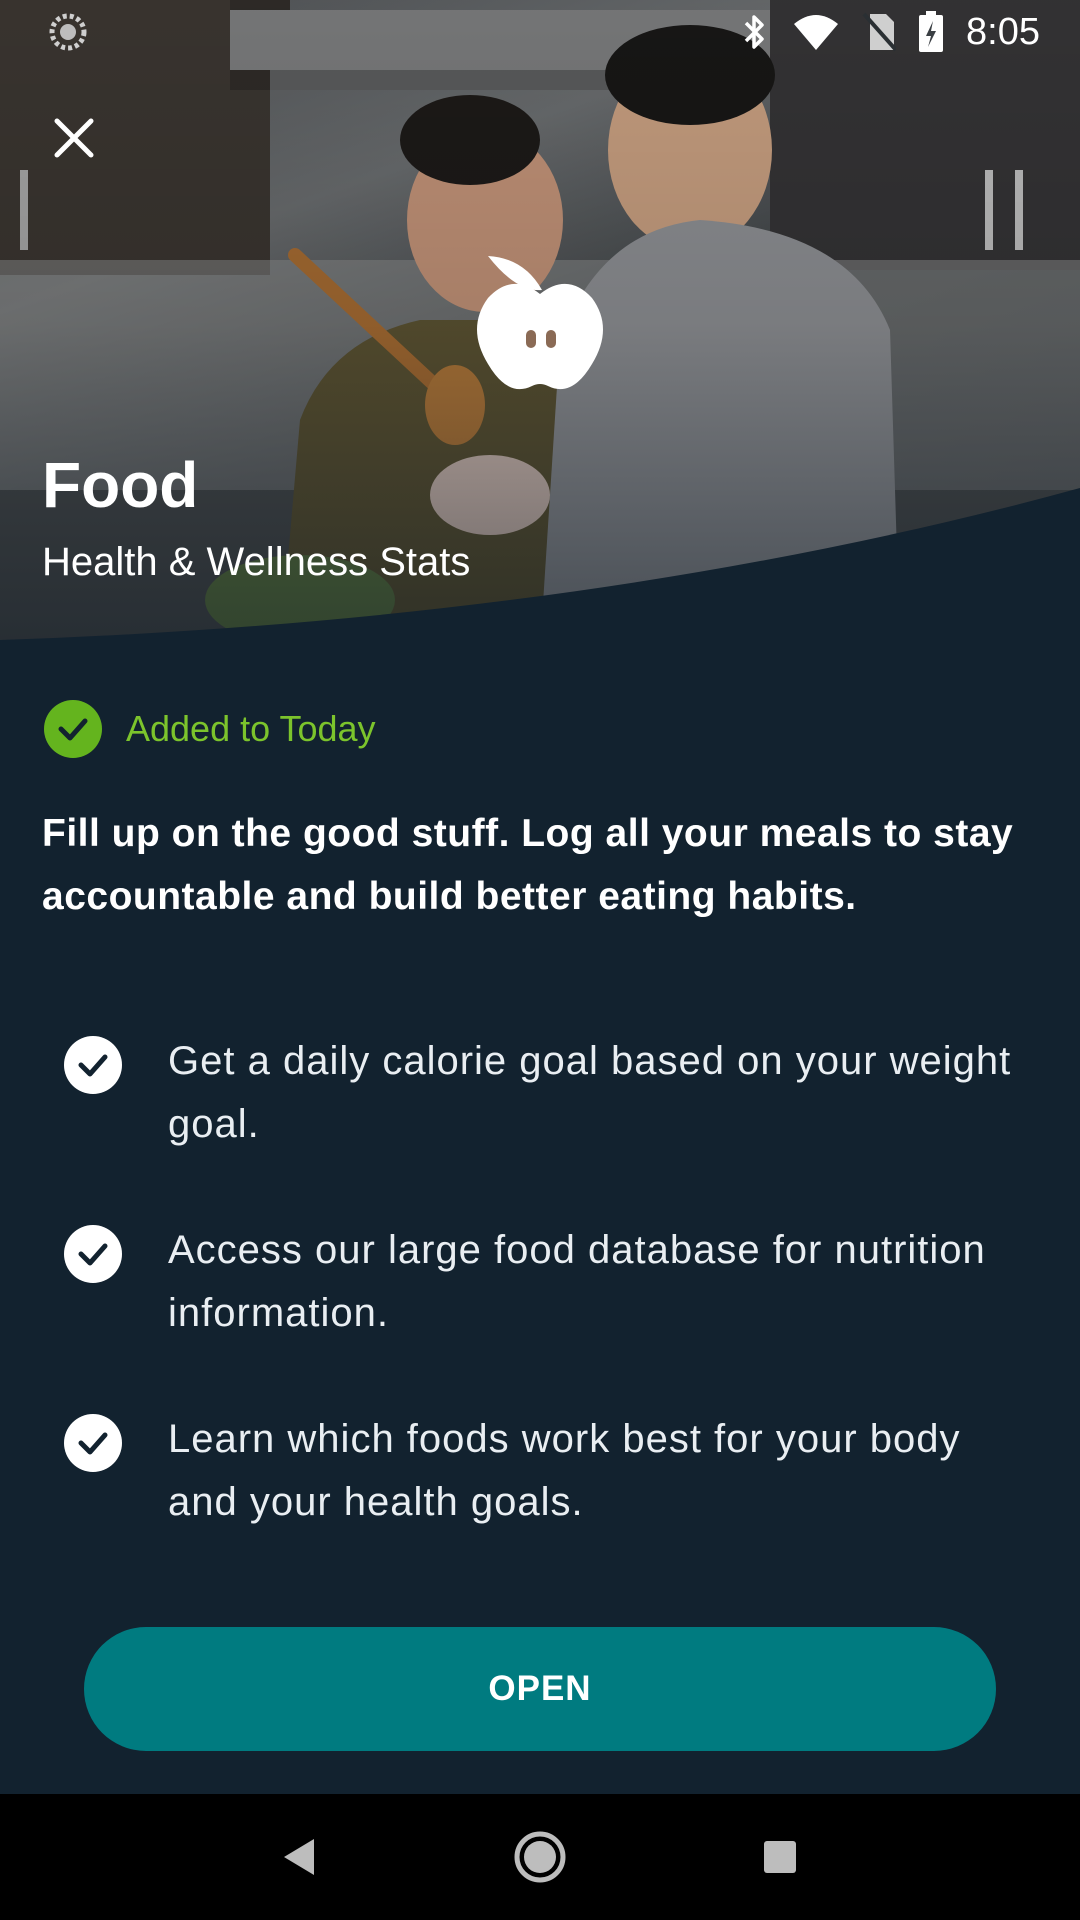  What do you see at coordinates (540, 32) in the screenshot?
I see `status-bar: 8:05` at bounding box center [540, 32].